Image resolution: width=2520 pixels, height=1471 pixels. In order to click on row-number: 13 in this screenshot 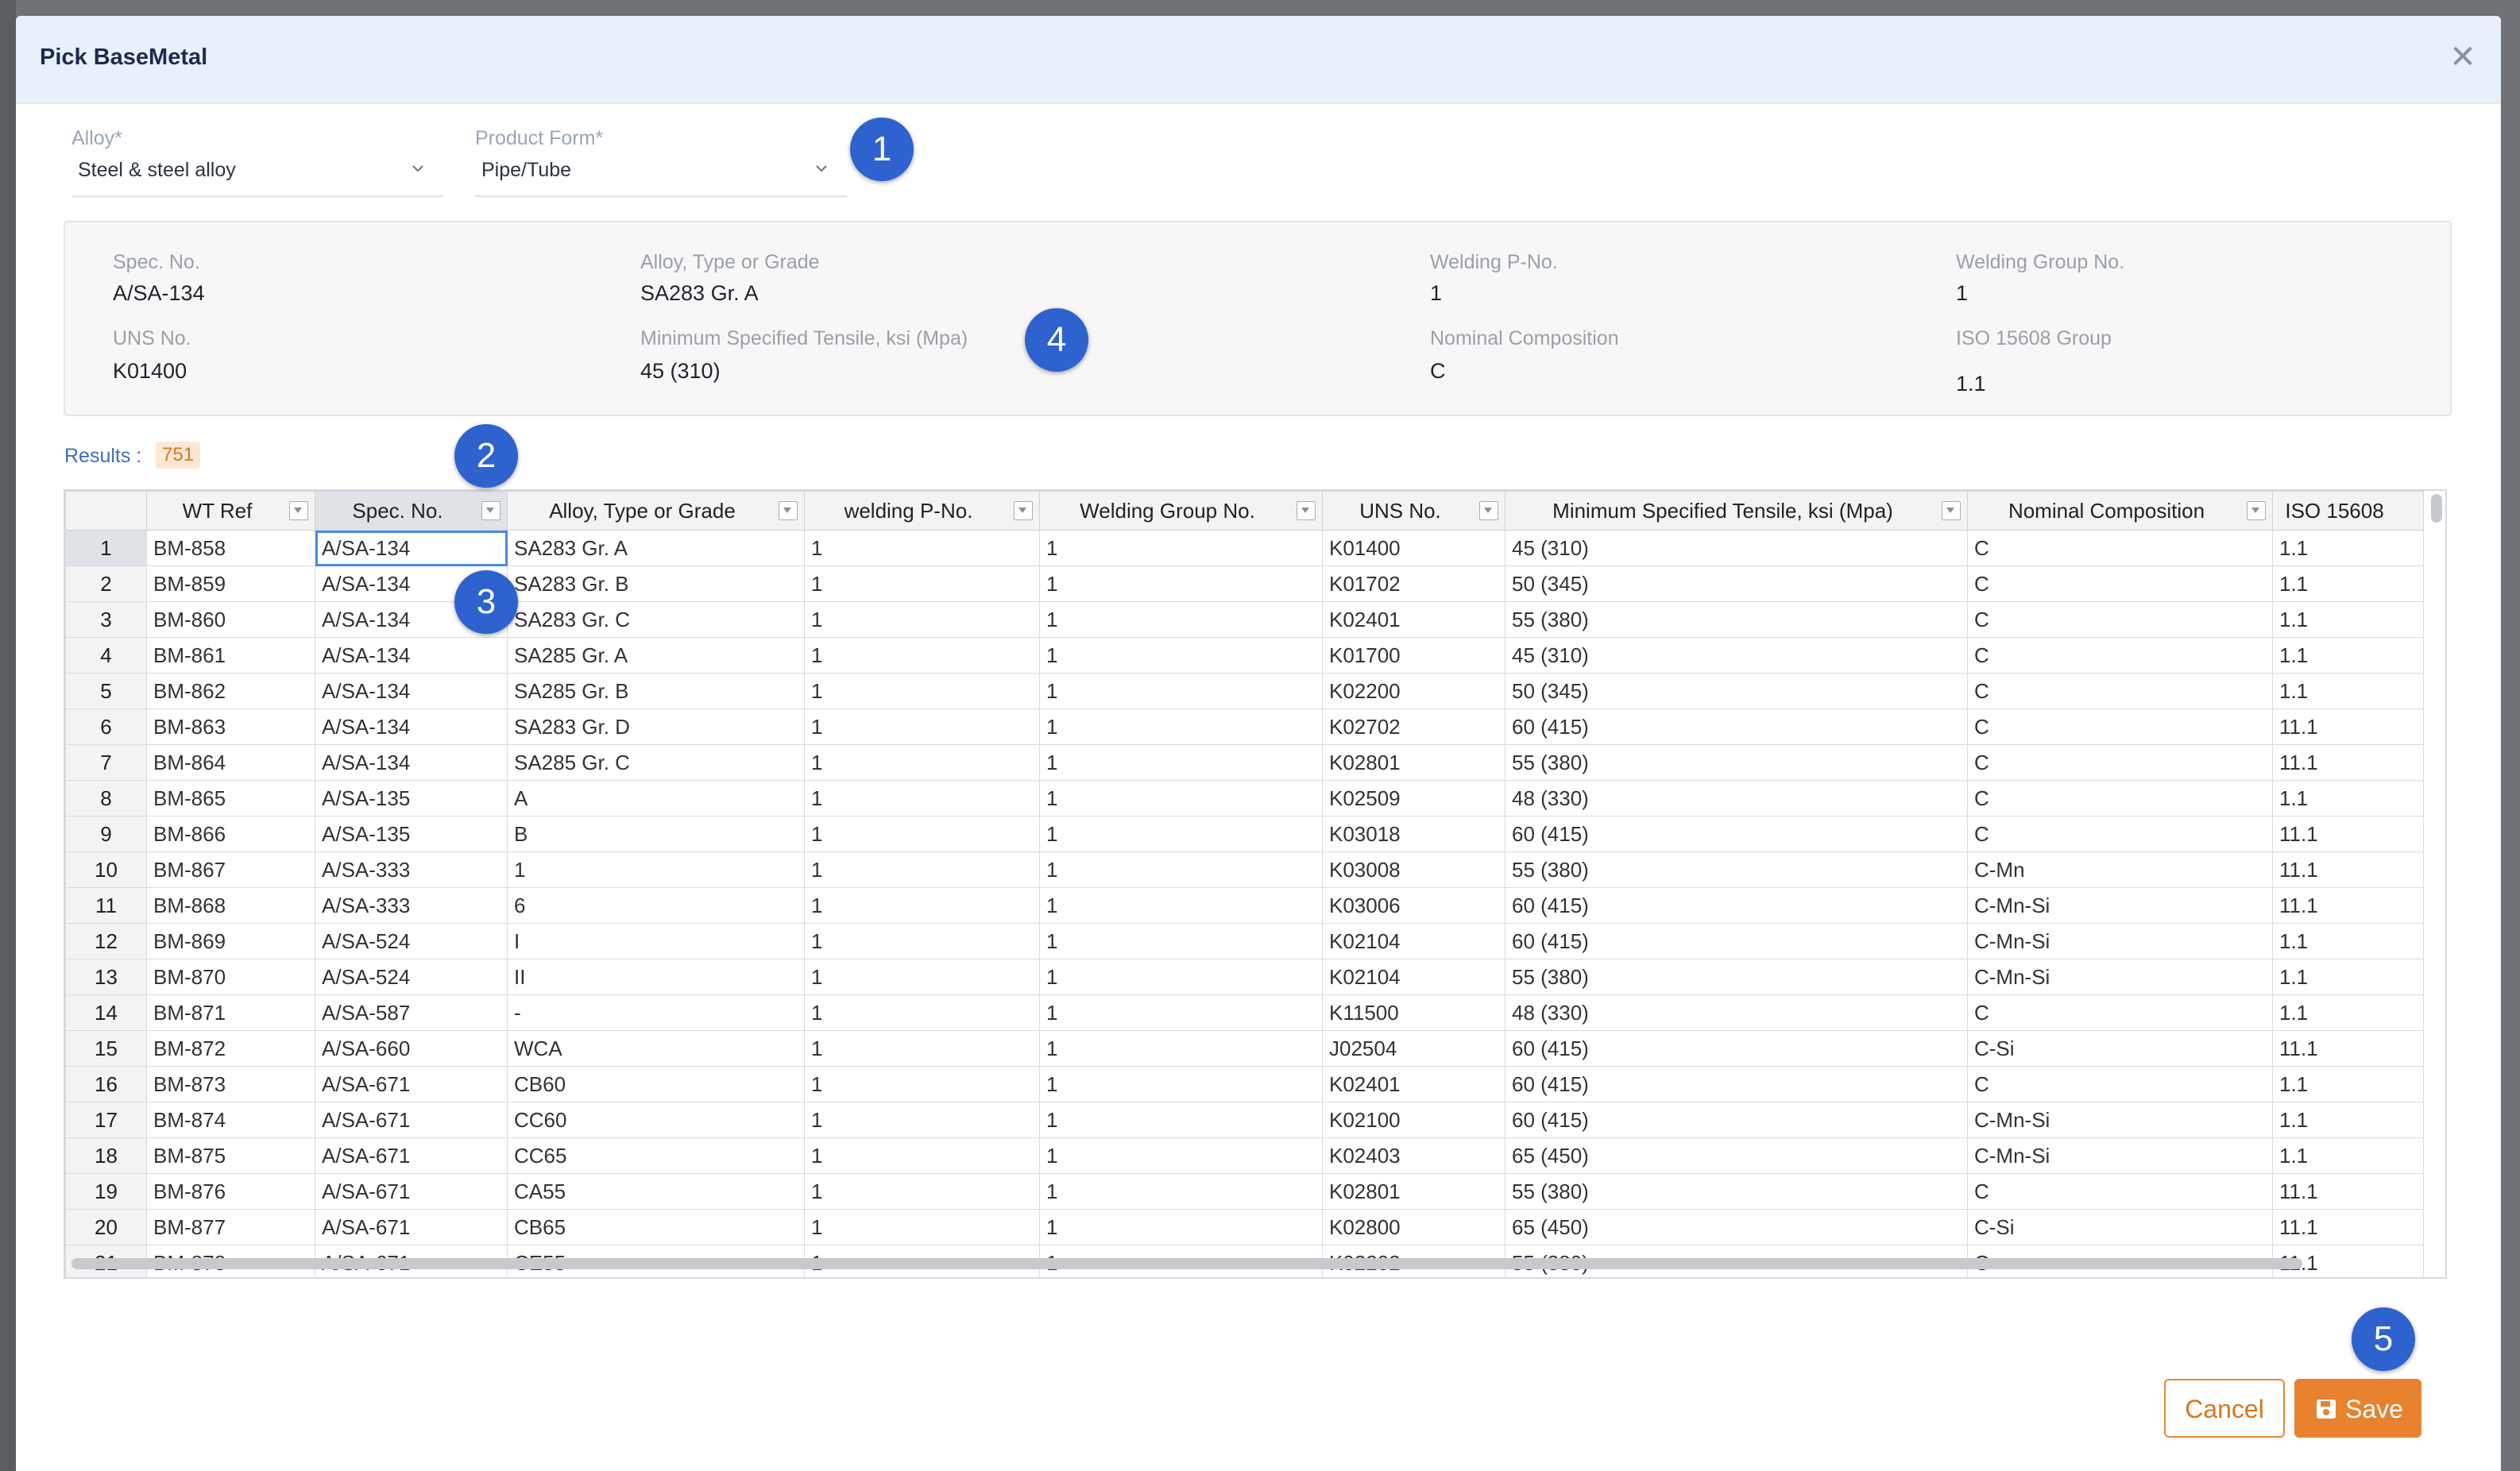, I will do `click(106, 977)`.